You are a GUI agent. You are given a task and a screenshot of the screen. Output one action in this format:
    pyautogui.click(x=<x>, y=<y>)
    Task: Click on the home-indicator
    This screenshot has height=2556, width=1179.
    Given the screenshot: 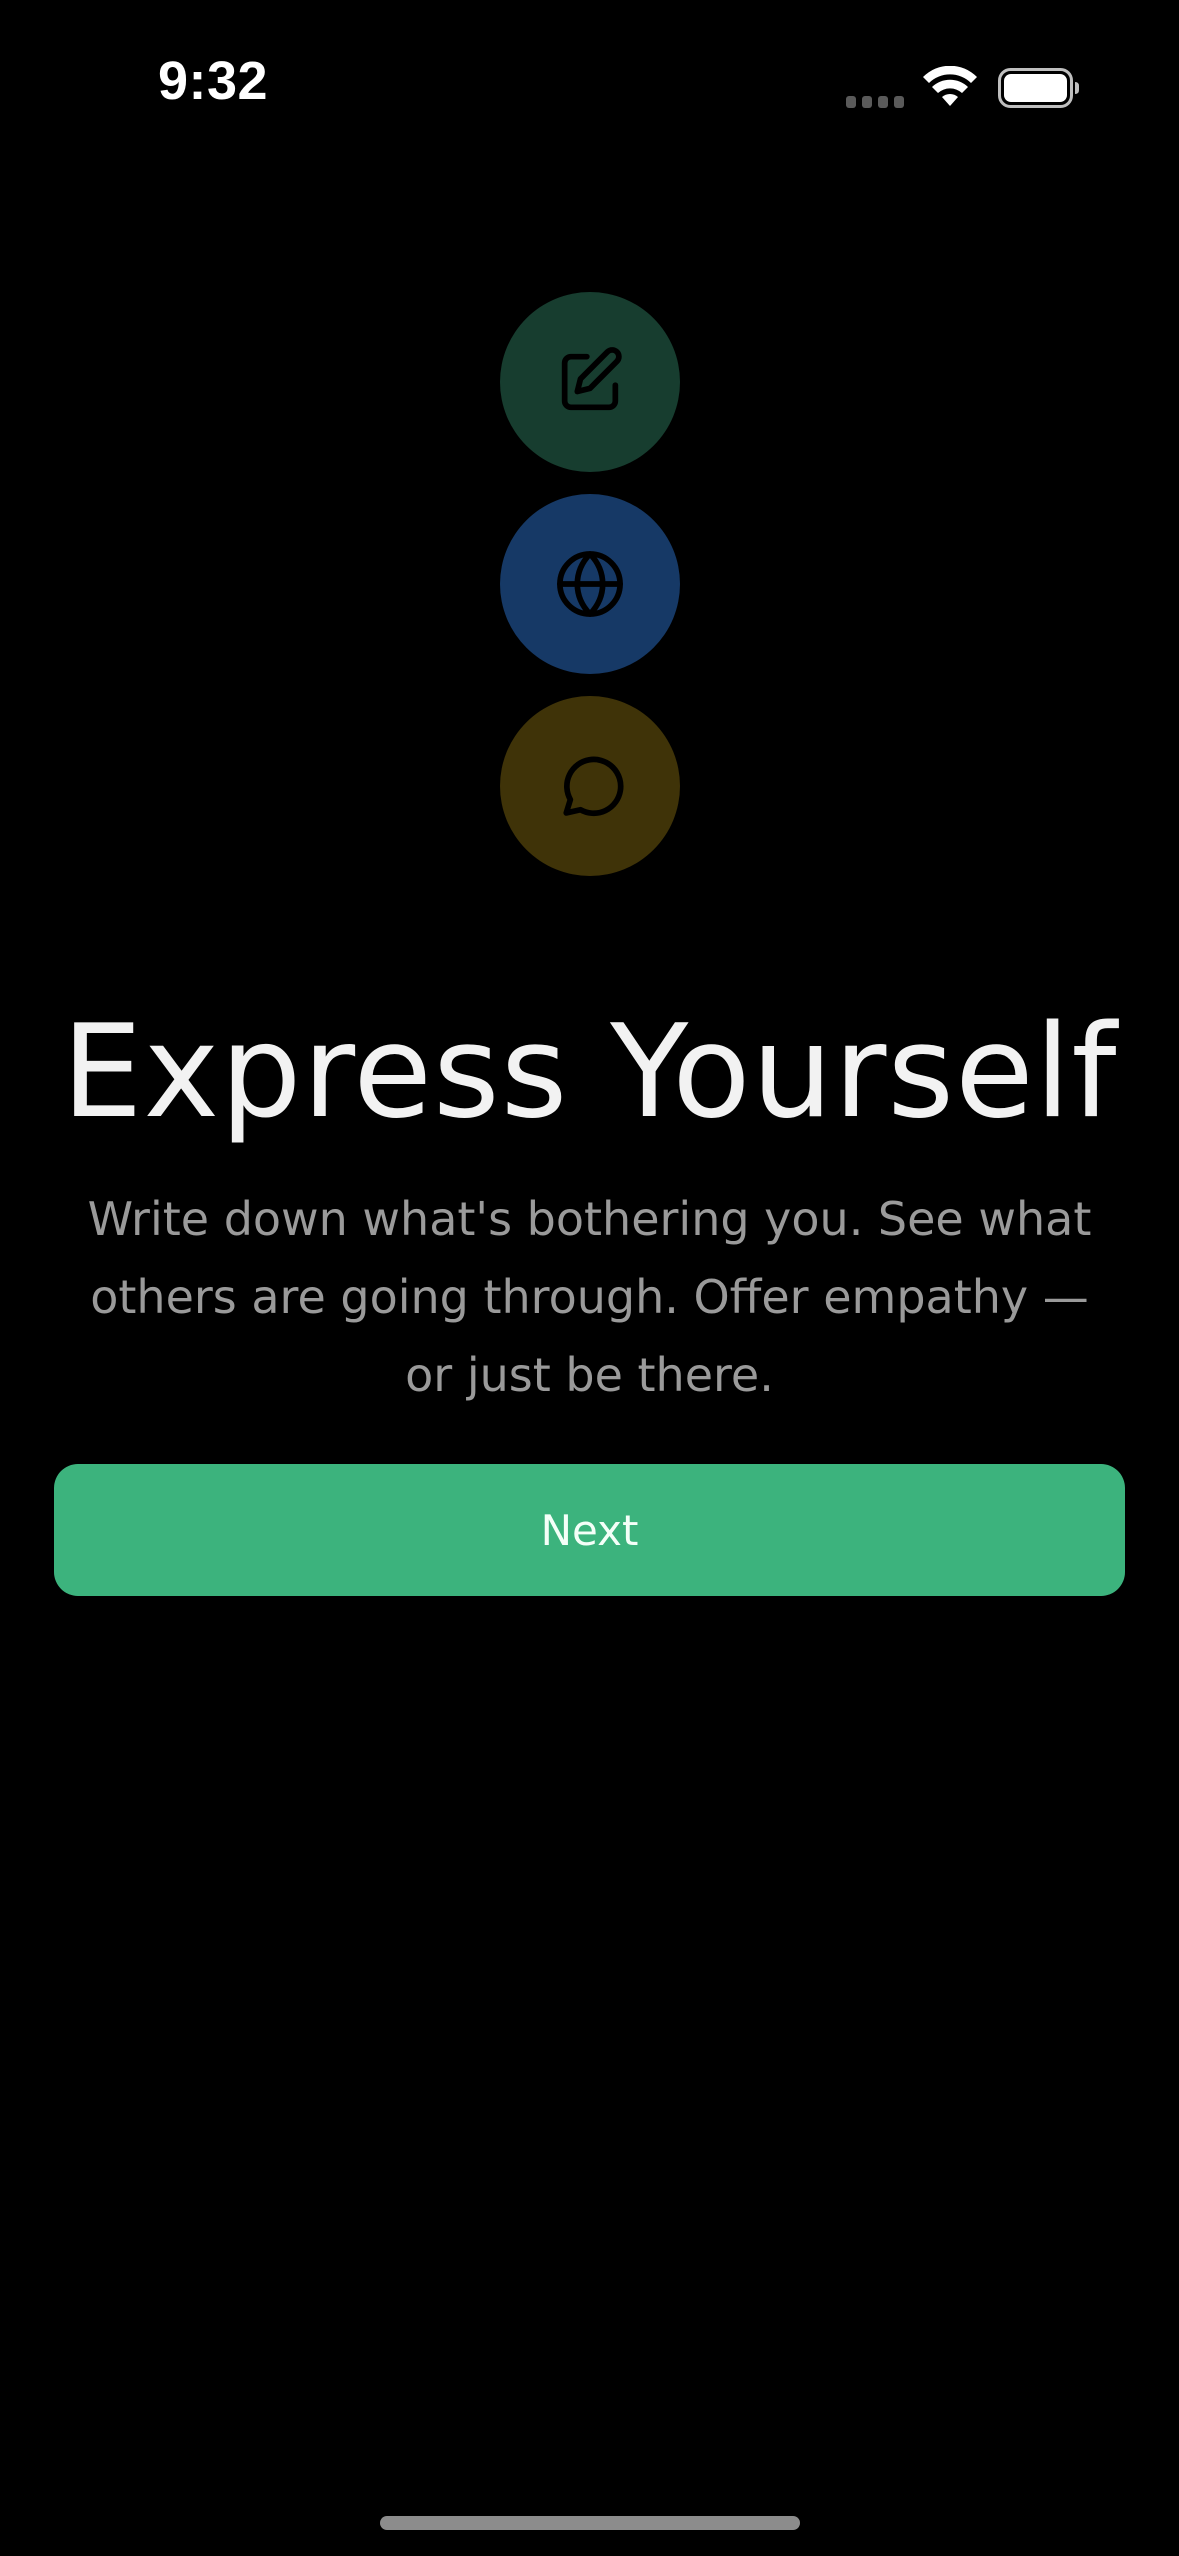 What is the action you would take?
    pyautogui.click(x=590, y=2523)
    